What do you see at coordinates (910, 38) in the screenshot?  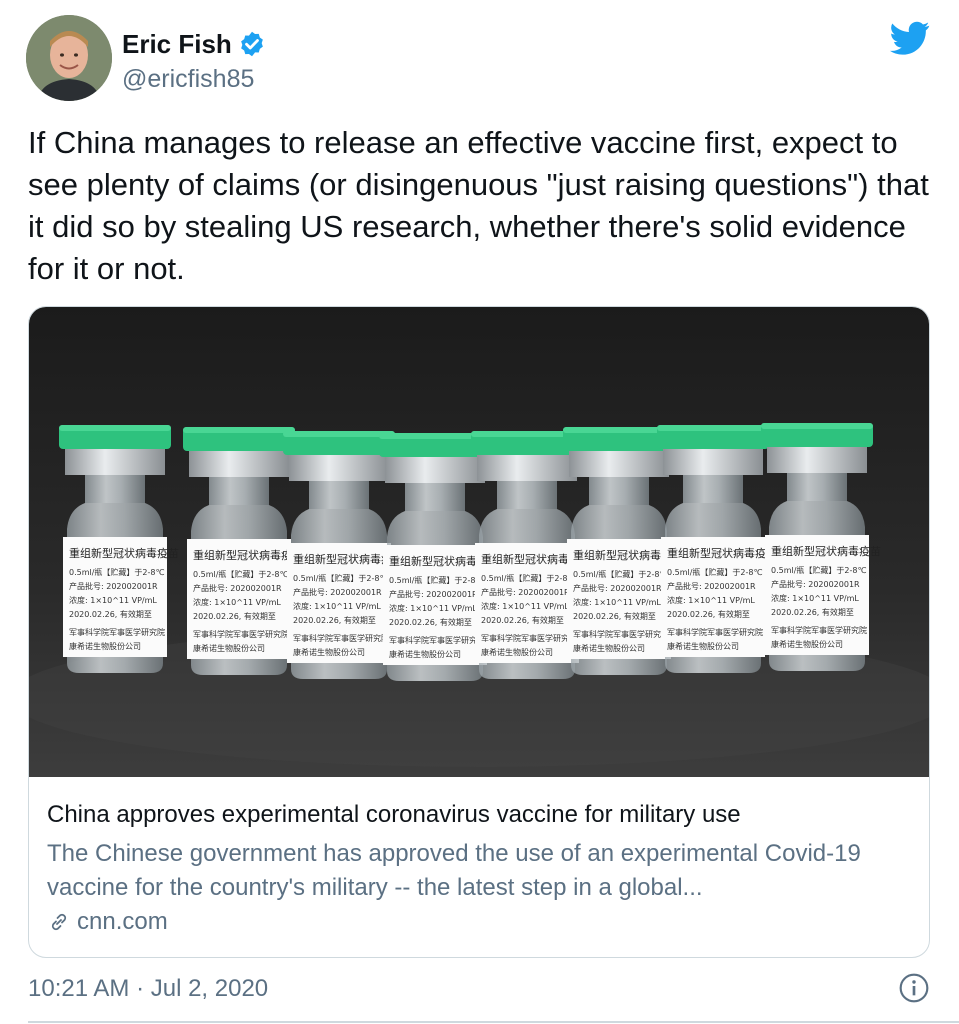 I see `twitter-bird-icon` at bounding box center [910, 38].